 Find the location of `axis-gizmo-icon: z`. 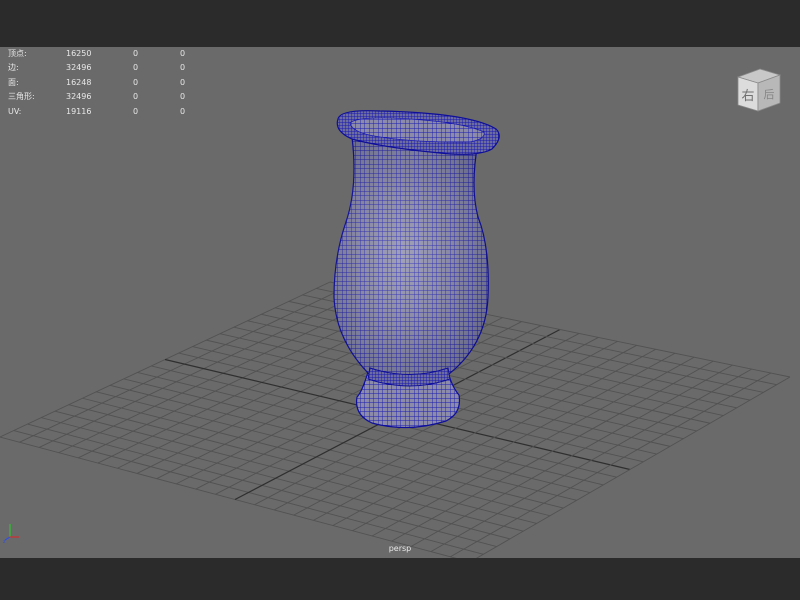

axis-gizmo-icon: z is located at coordinates (11, 534).